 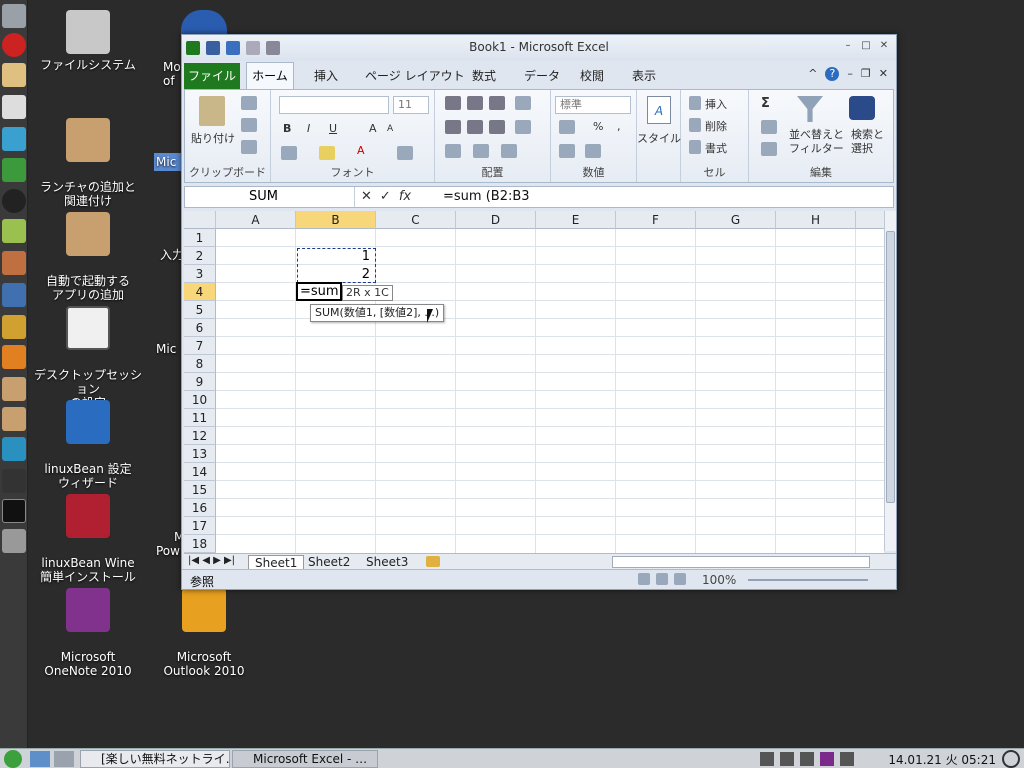 What do you see at coordinates (14, 201) in the screenshot?
I see `media-icon` at bounding box center [14, 201].